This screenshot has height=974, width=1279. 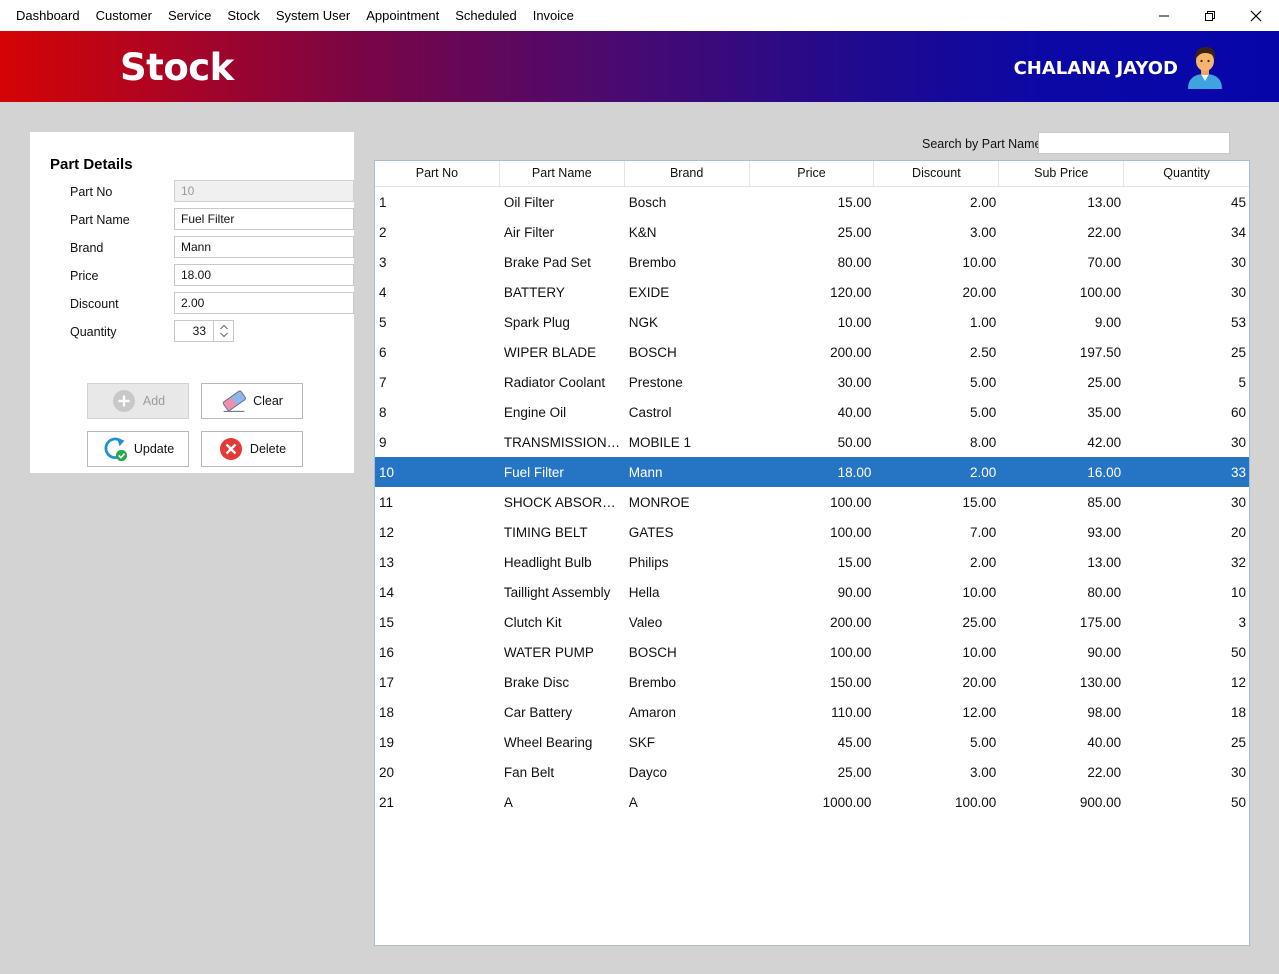 I want to click on table-row: 5 Spark Plug NGK 10.00 1.00 9.00 53, so click(x=812, y=322).